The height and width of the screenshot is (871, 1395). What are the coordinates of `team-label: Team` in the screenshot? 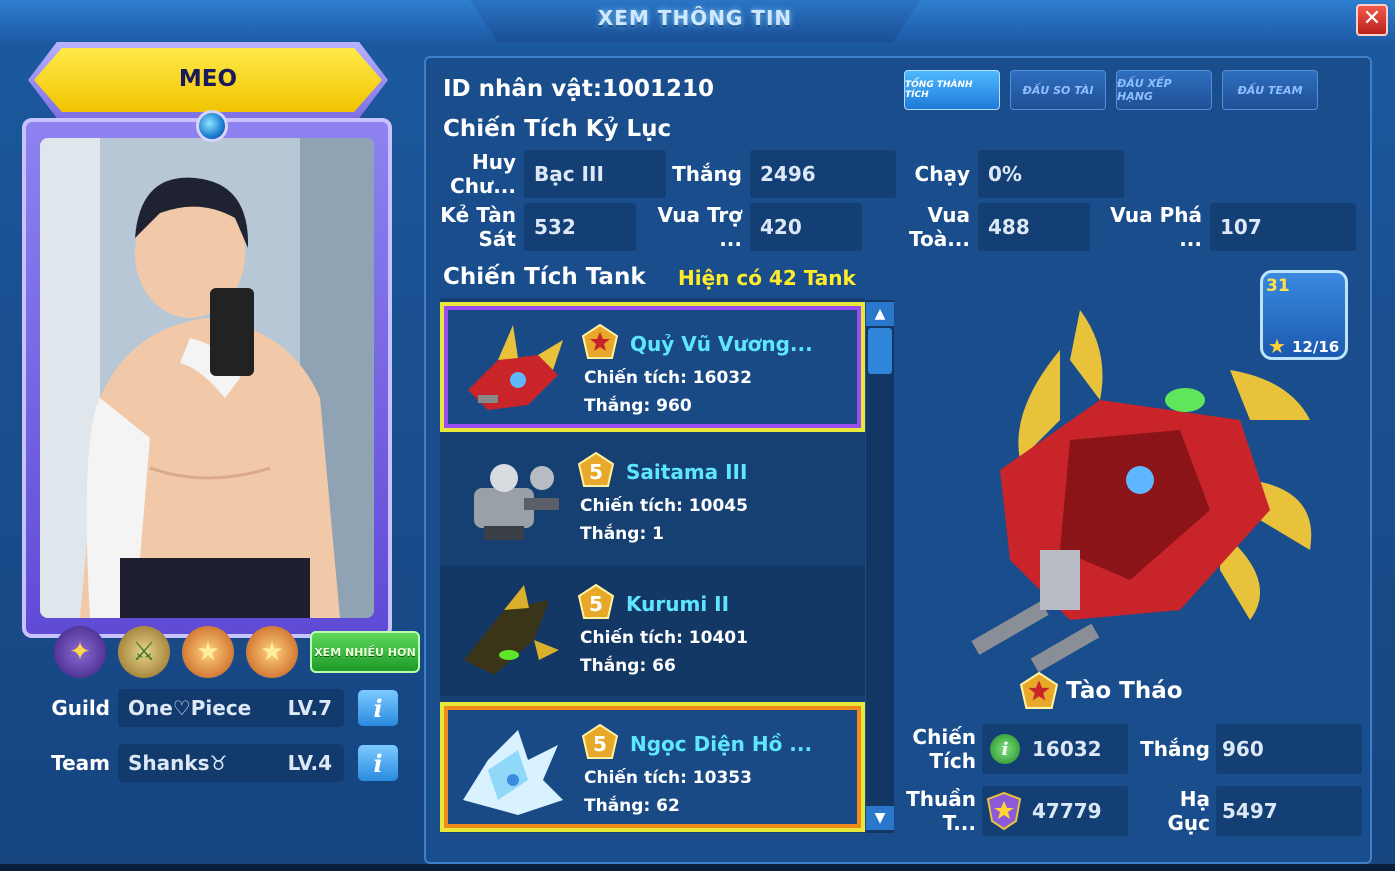 It's located at (80, 763).